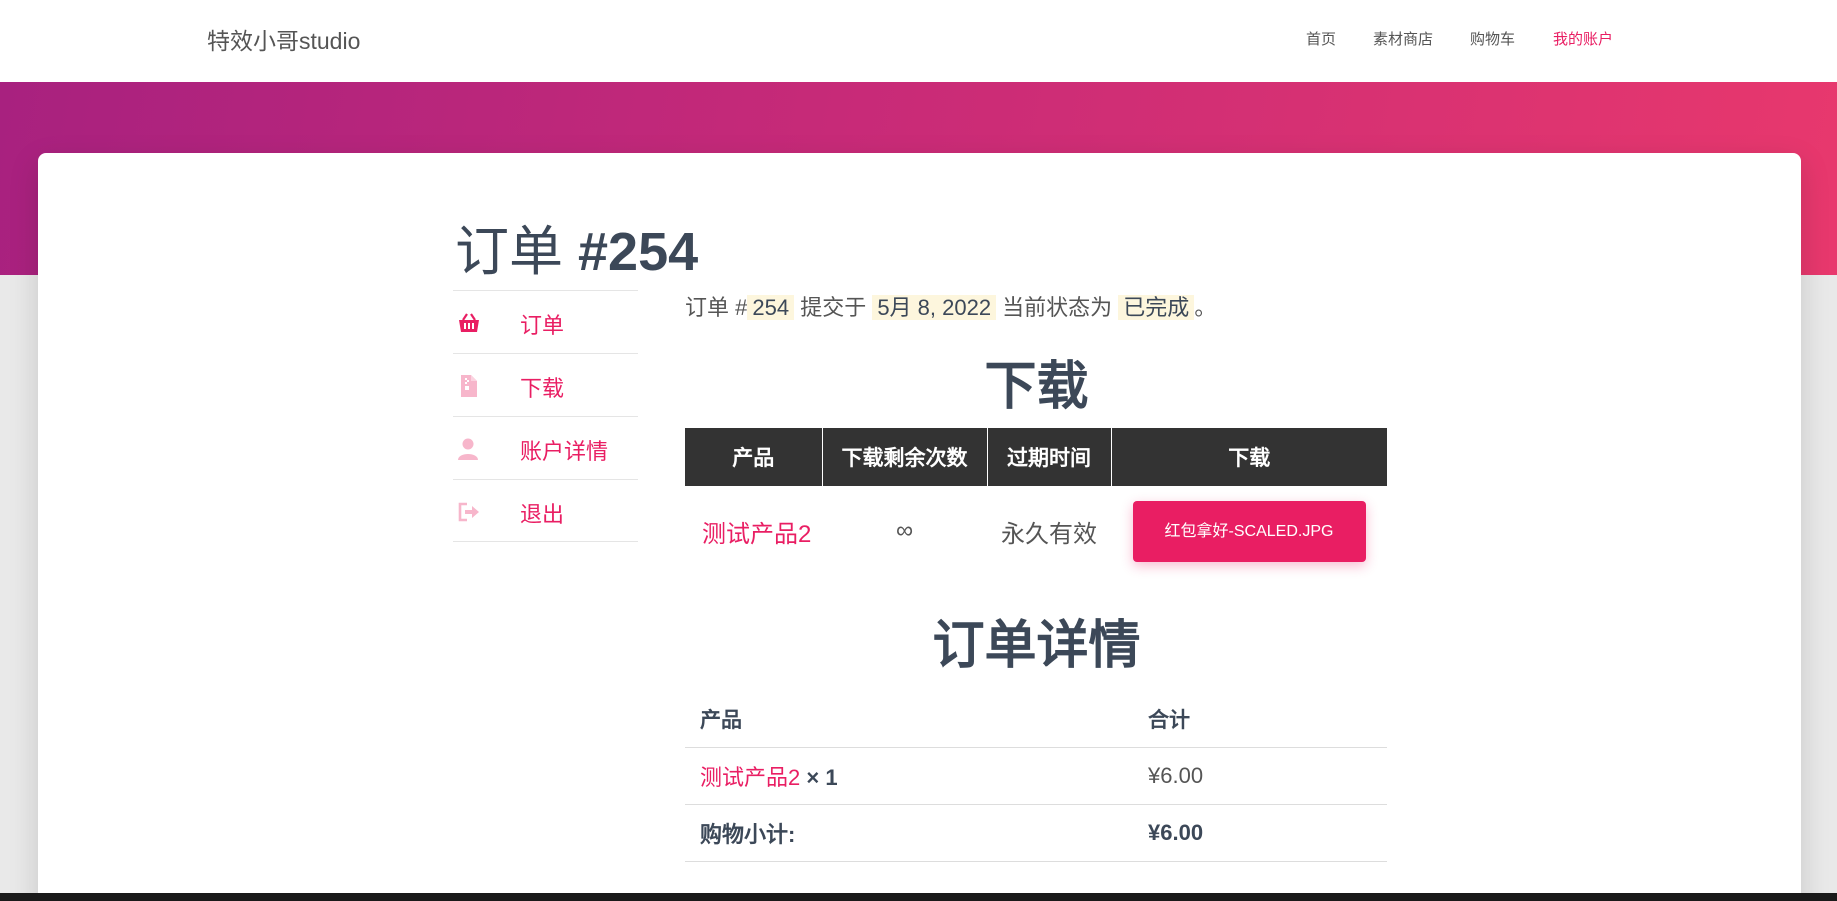 The image size is (1837, 901). Describe the element at coordinates (1583, 38) in the screenshot. I see `nav-my-account: 我的账户` at that location.